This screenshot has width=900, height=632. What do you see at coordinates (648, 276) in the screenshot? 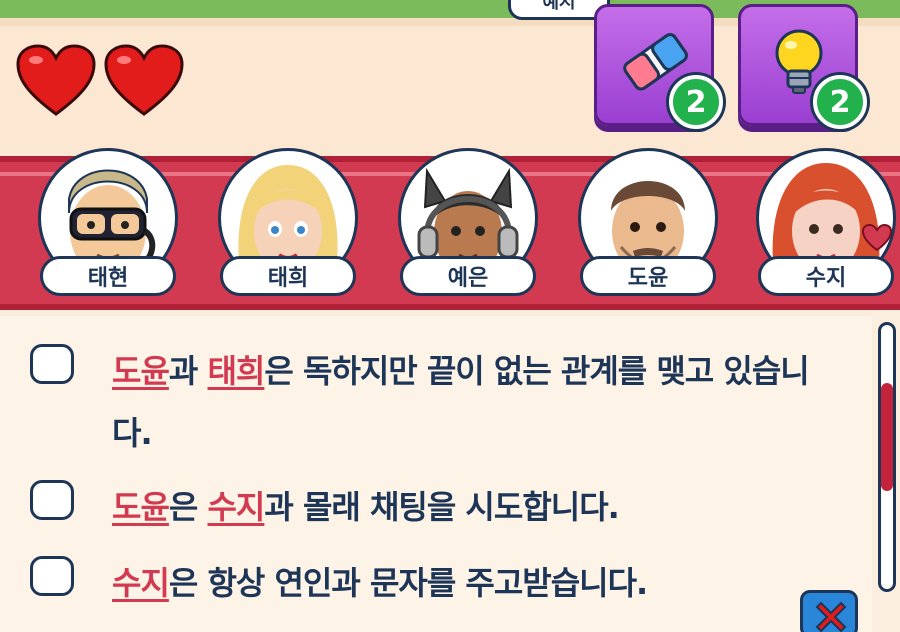
I see `character-name-label: 도윤` at bounding box center [648, 276].